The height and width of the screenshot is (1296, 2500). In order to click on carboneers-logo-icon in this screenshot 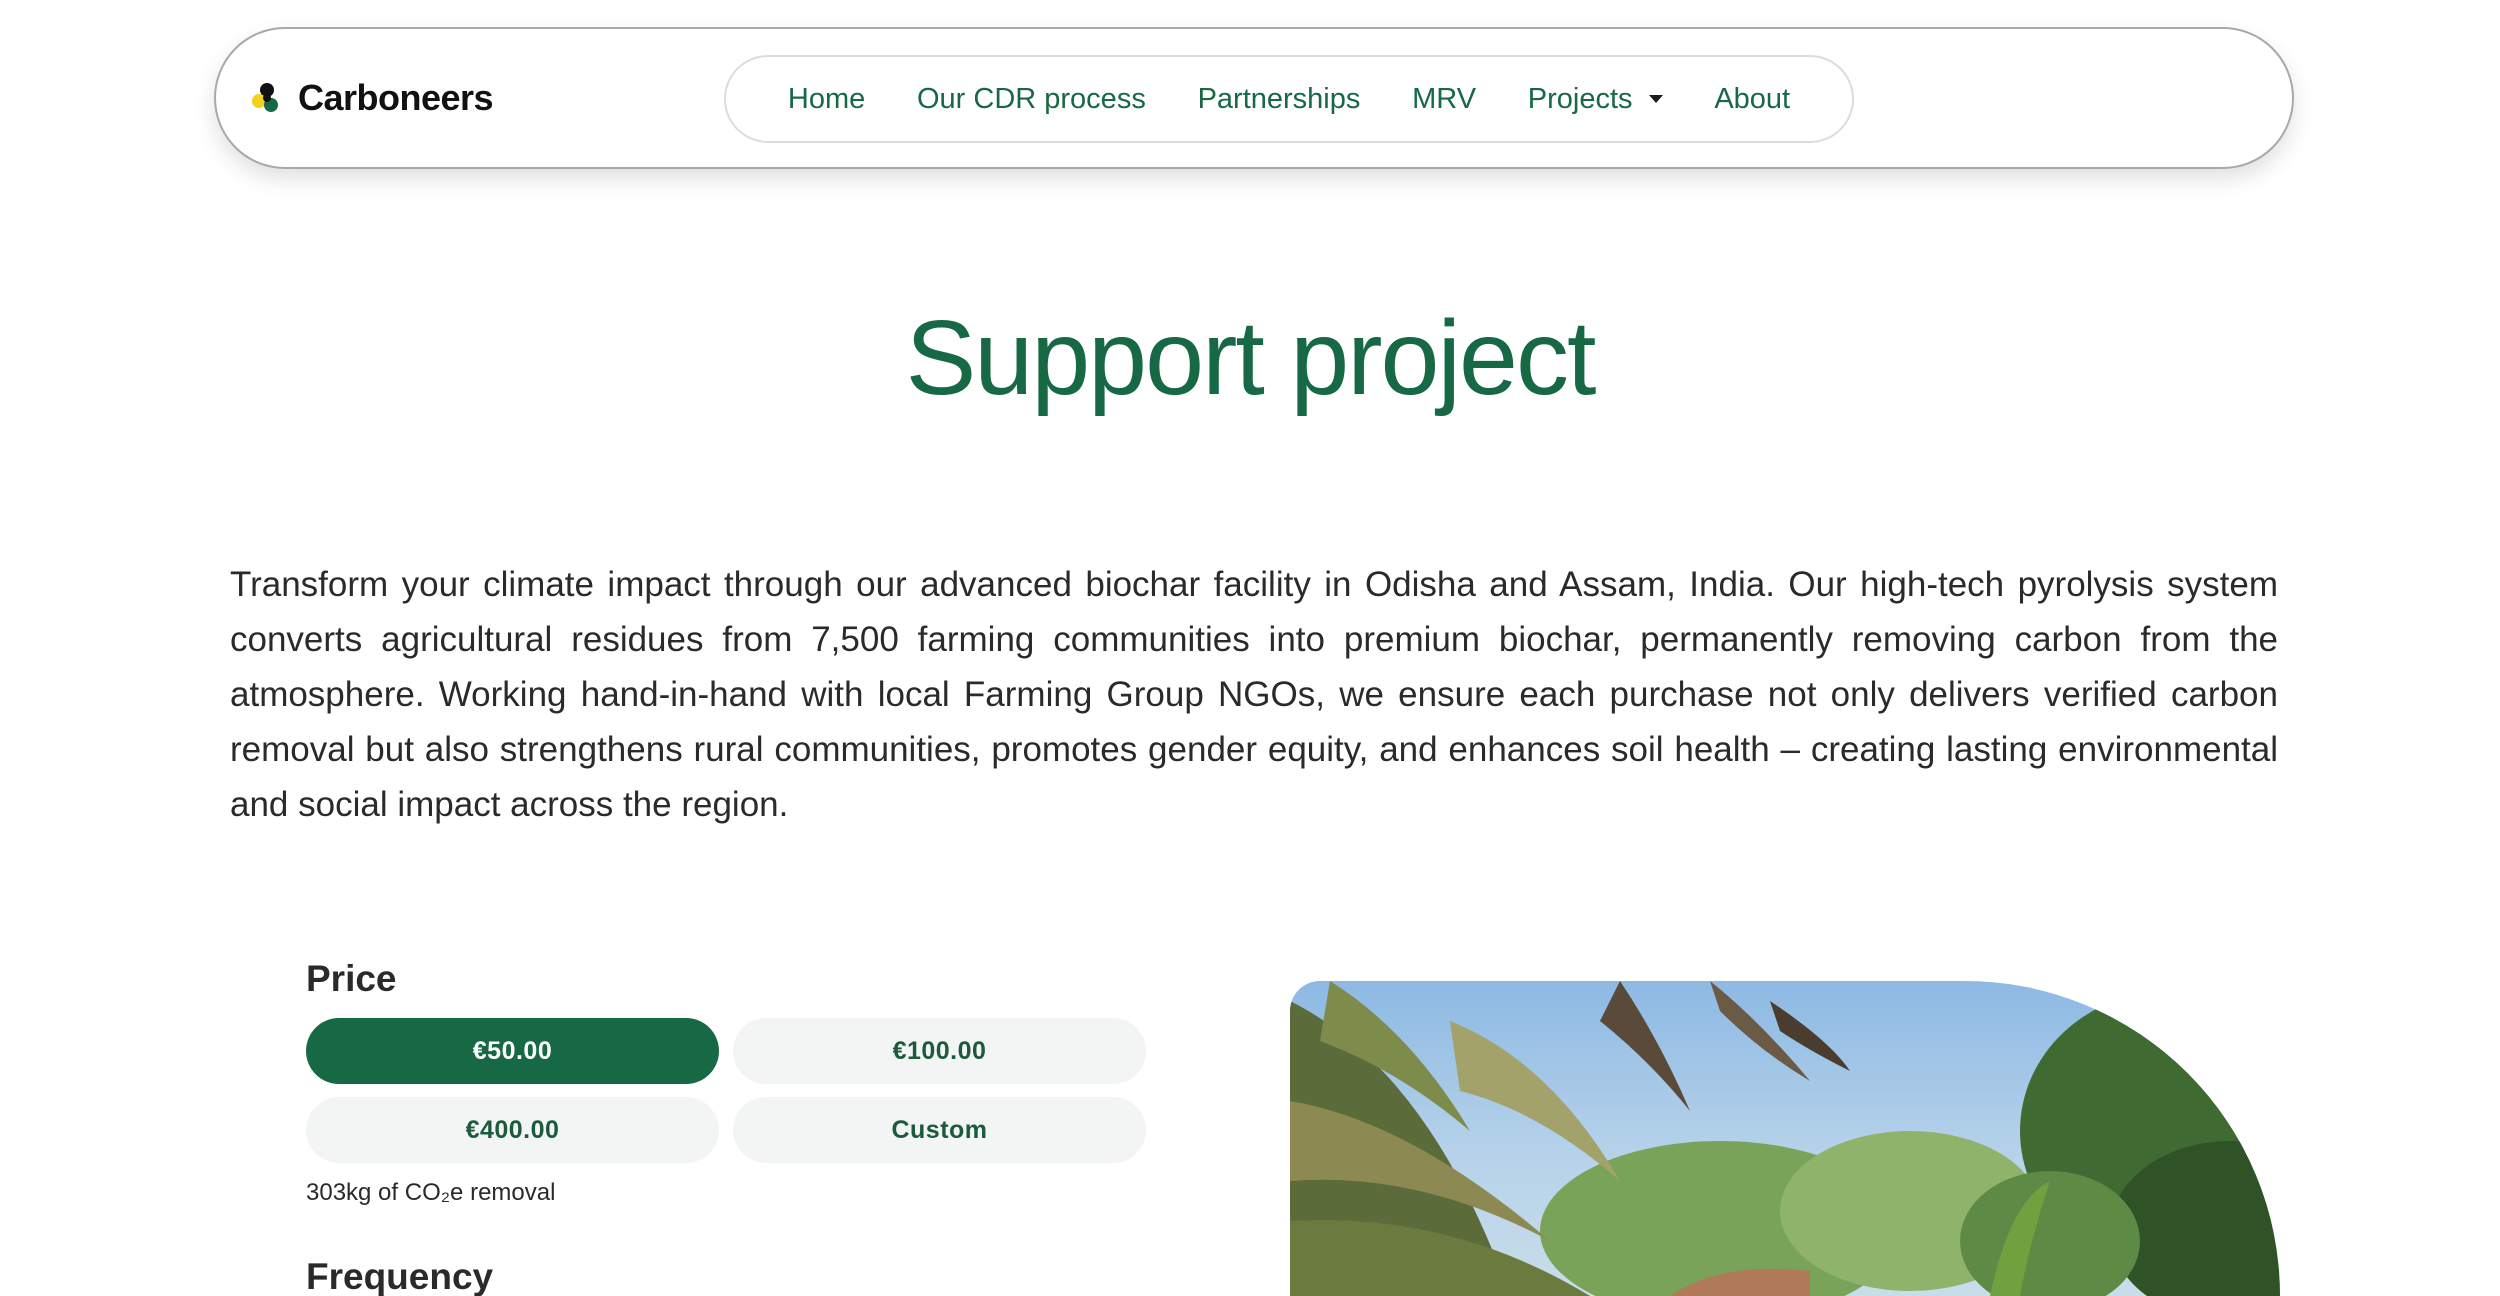, I will do `click(267, 98)`.